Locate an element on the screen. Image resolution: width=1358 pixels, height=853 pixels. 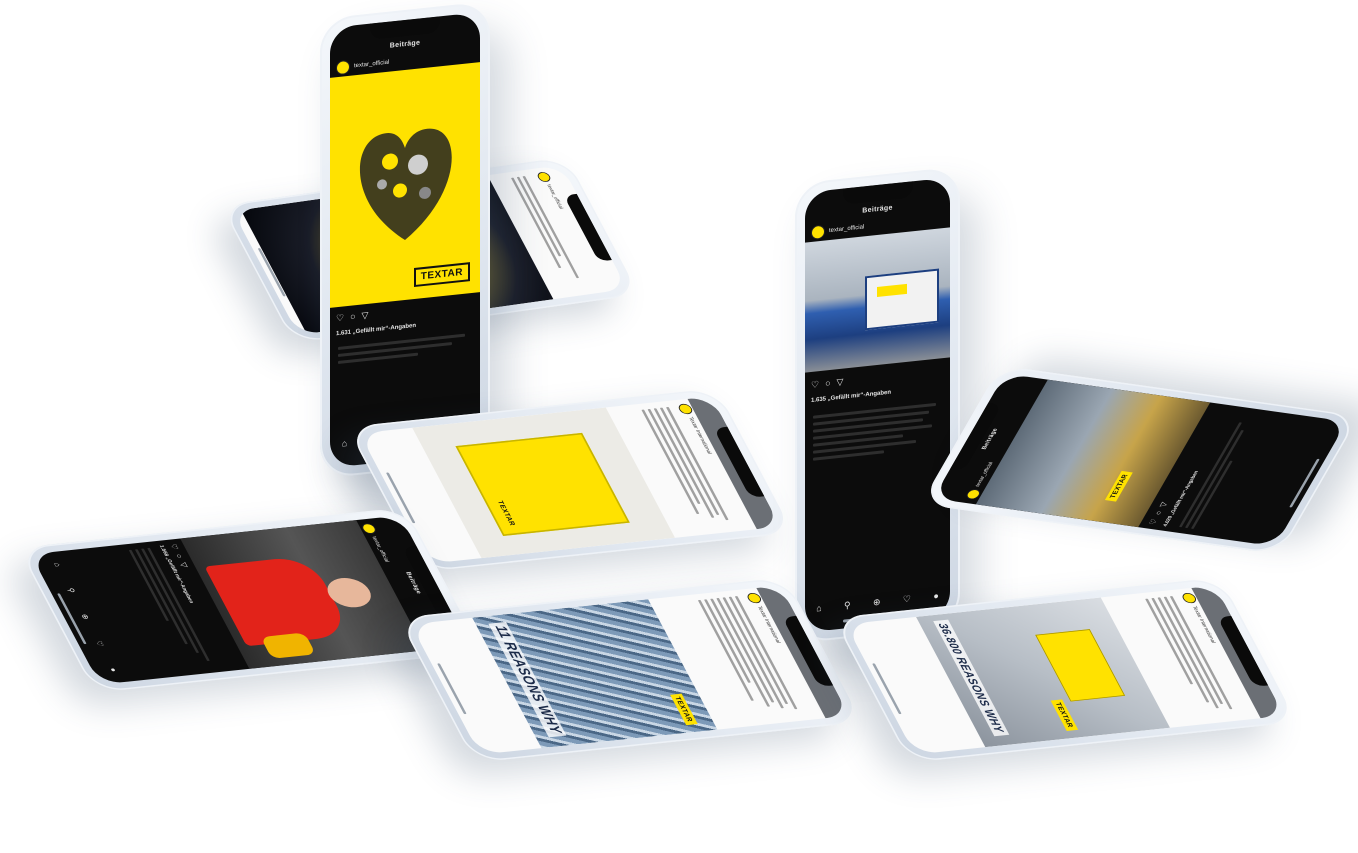
headline: 36.800 REASONS WHY is located at coordinates (971, 678).